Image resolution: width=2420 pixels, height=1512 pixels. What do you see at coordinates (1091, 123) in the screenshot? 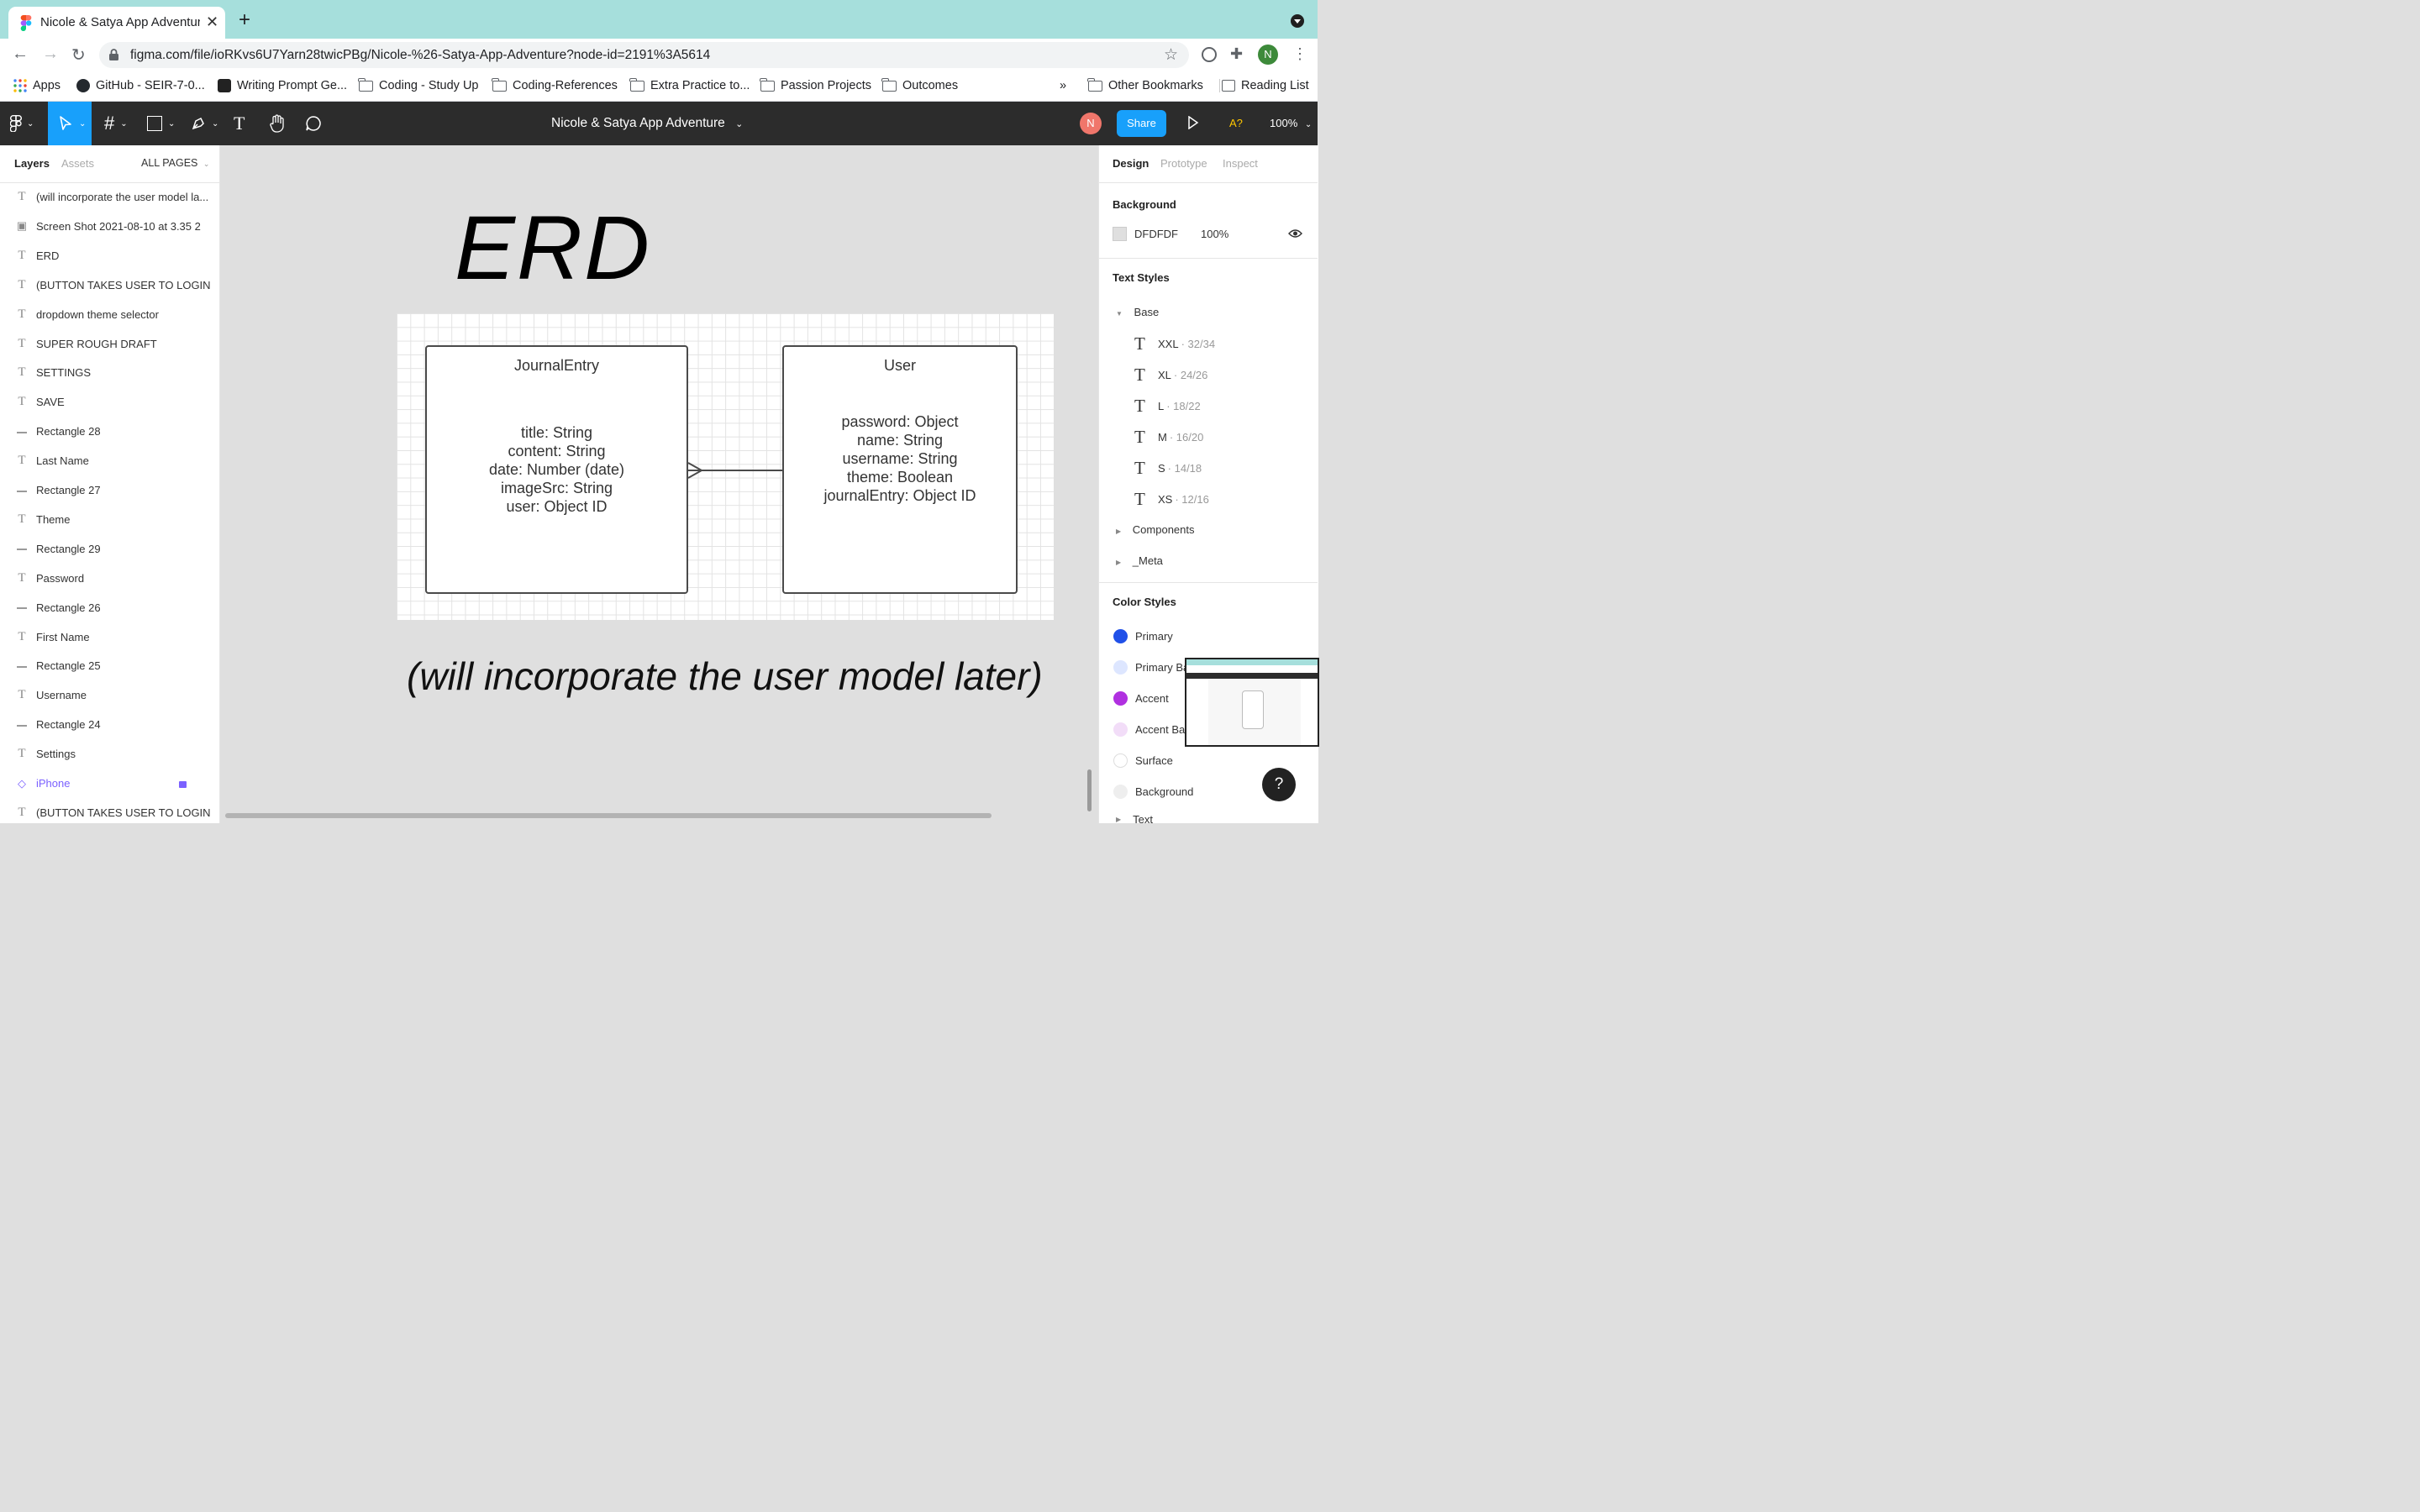
I see `user-avatar: N` at bounding box center [1091, 123].